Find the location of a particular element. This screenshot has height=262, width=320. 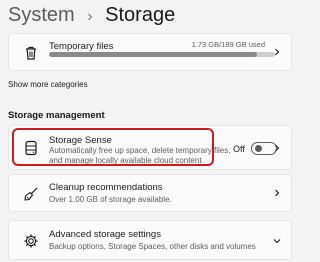

gear-icon is located at coordinates (31, 241).